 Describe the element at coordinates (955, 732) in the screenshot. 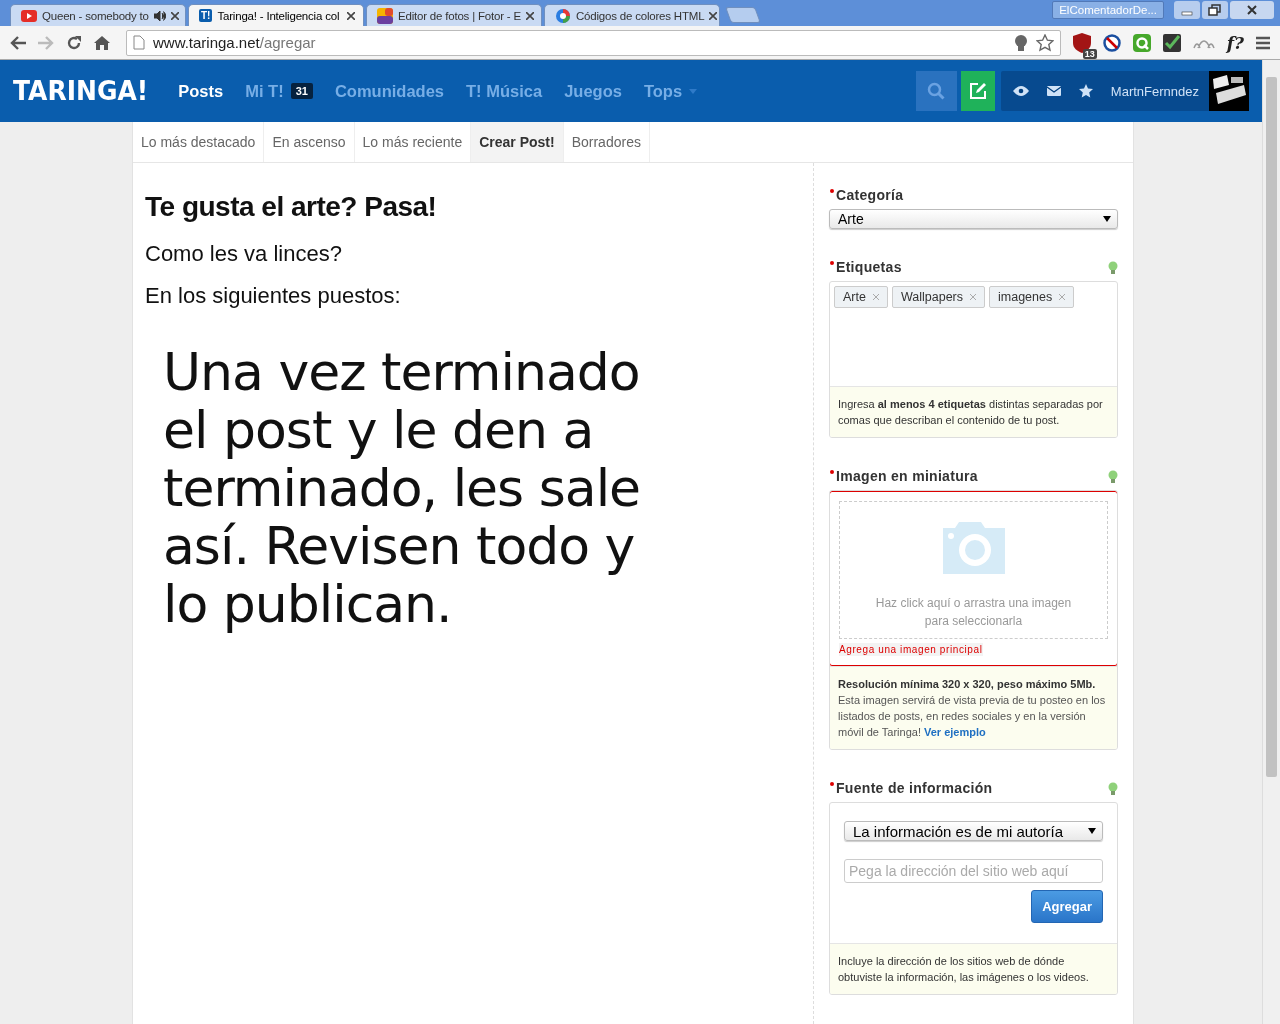

I see `example-link: Ver ejemplo` at that location.